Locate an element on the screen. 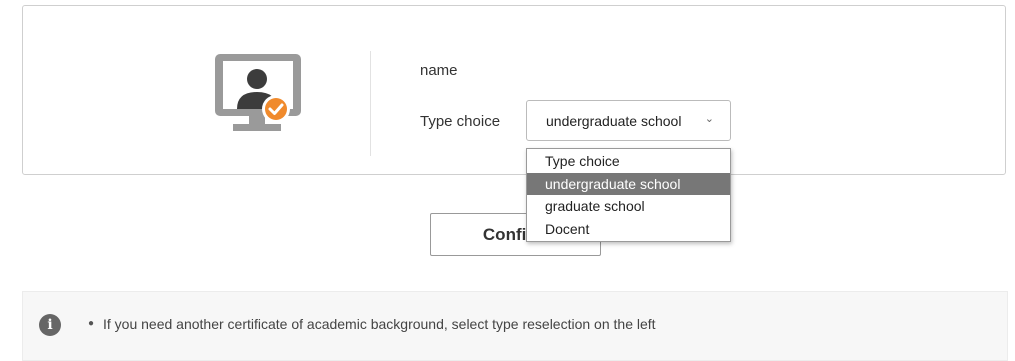 The width and height of the screenshot is (1015, 361). name-label: name is located at coordinates (439, 70).